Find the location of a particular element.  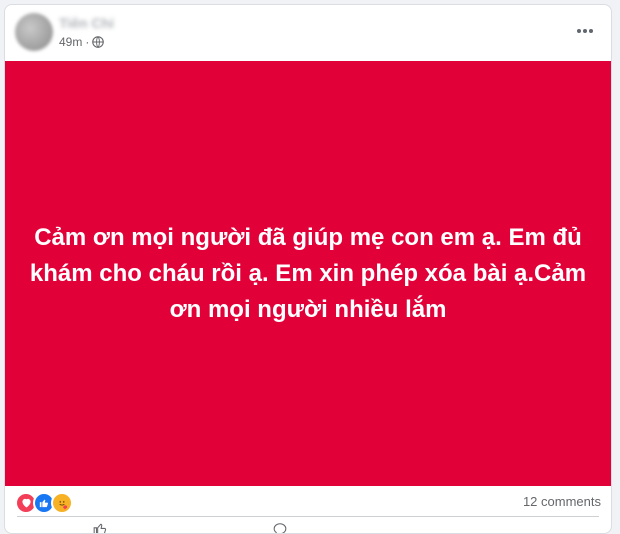

globe-icon is located at coordinates (98, 42).